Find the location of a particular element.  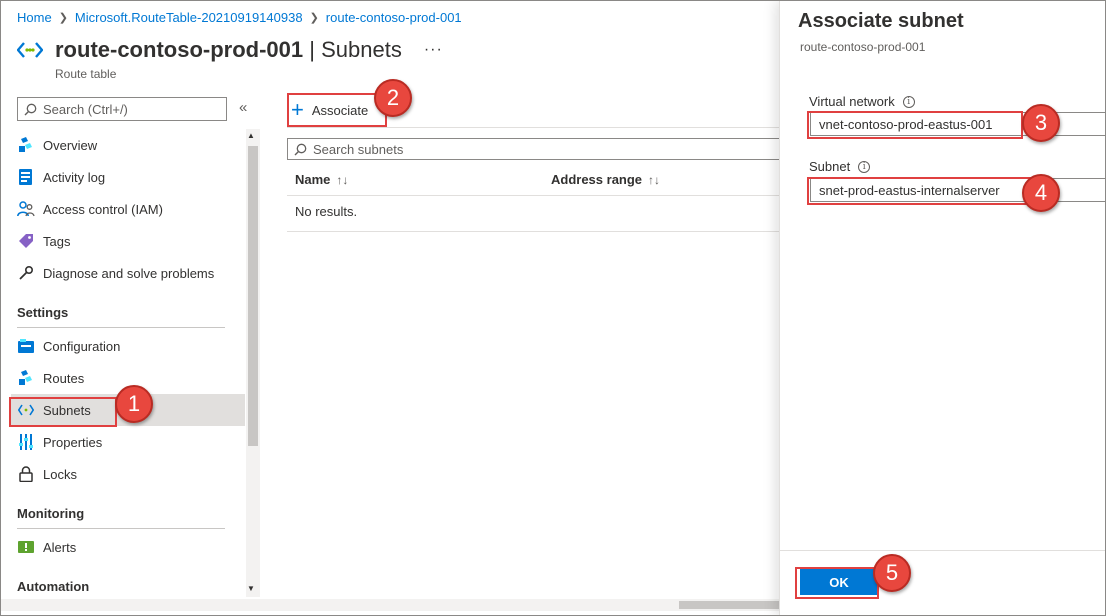

collapse-sidebar-button: « is located at coordinates (243, 107).